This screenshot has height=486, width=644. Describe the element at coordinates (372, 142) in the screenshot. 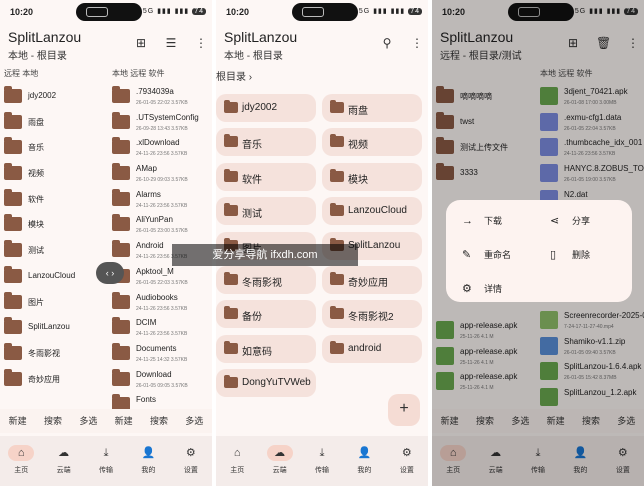

I see `folder-chip: 视频` at that location.